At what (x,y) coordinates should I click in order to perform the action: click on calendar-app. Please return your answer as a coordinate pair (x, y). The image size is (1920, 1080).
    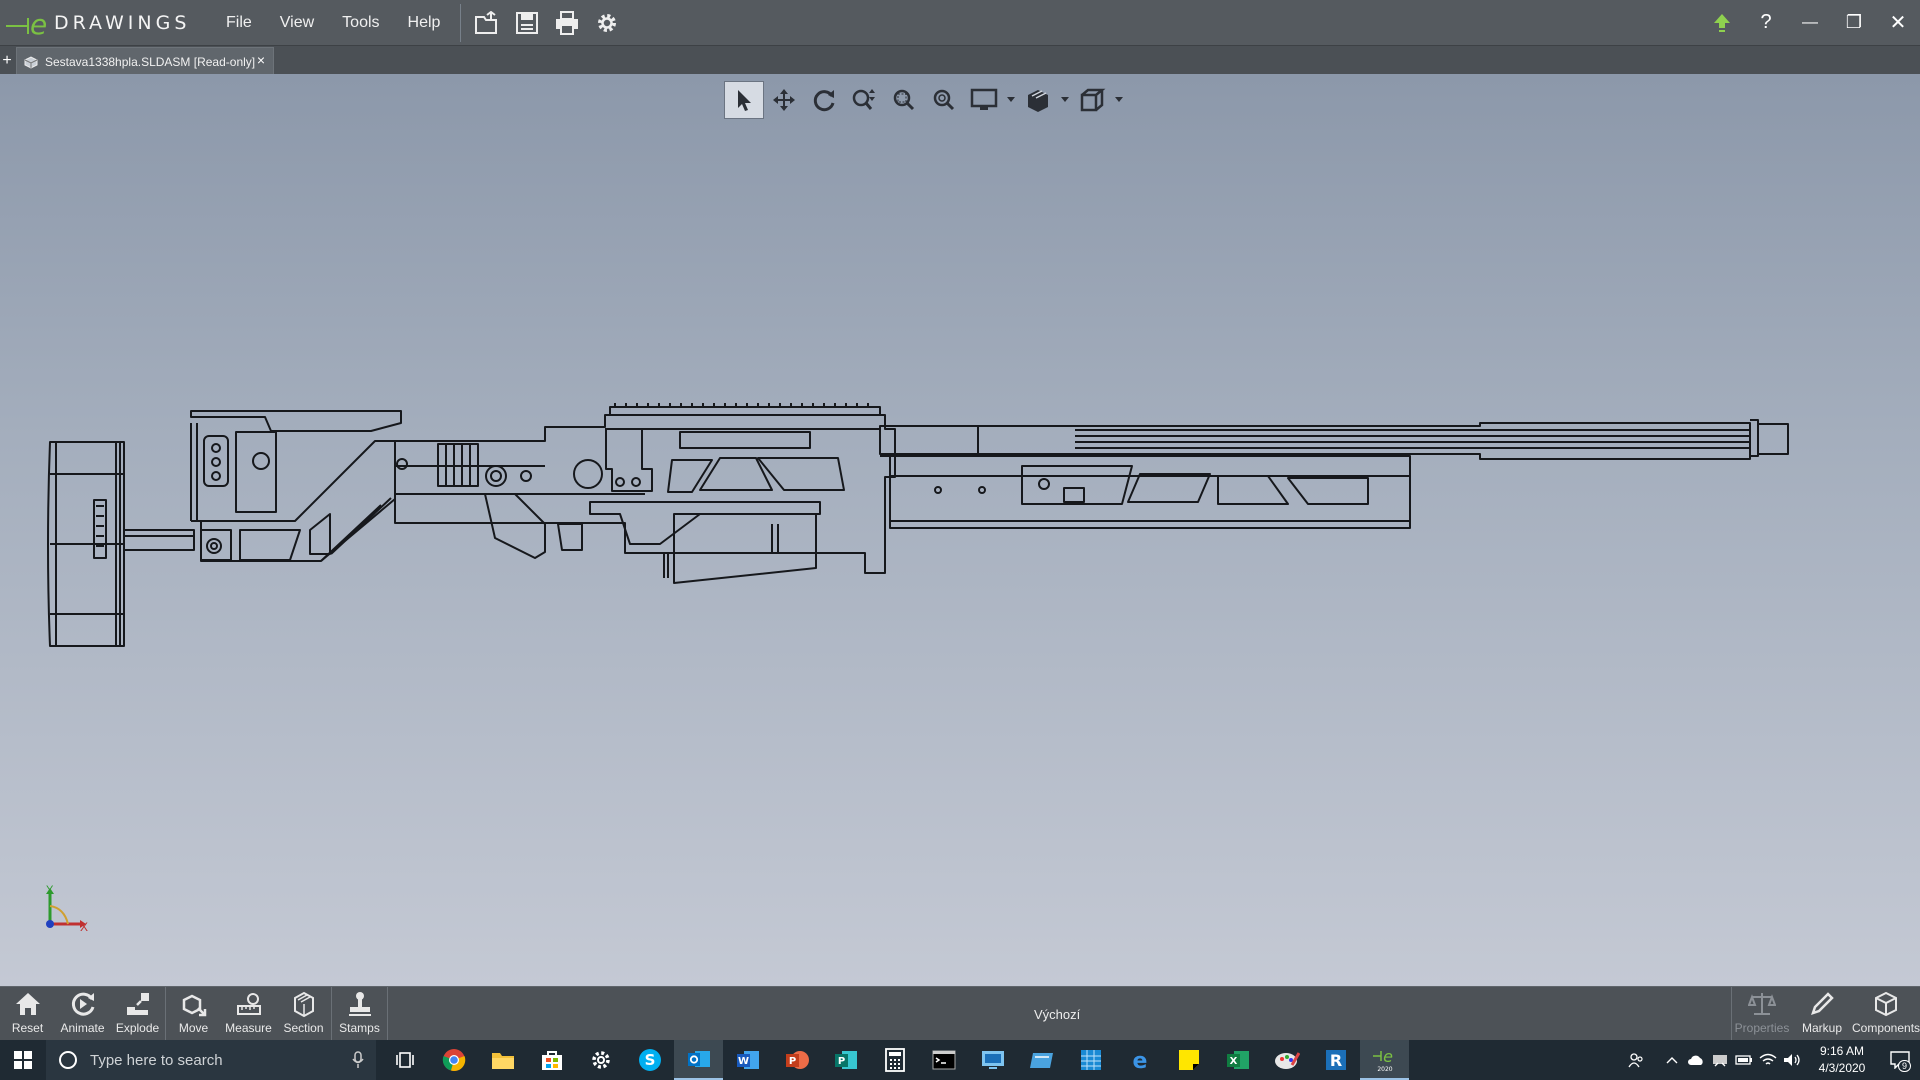
    Looking at the image, I should click on (1090, 1060).